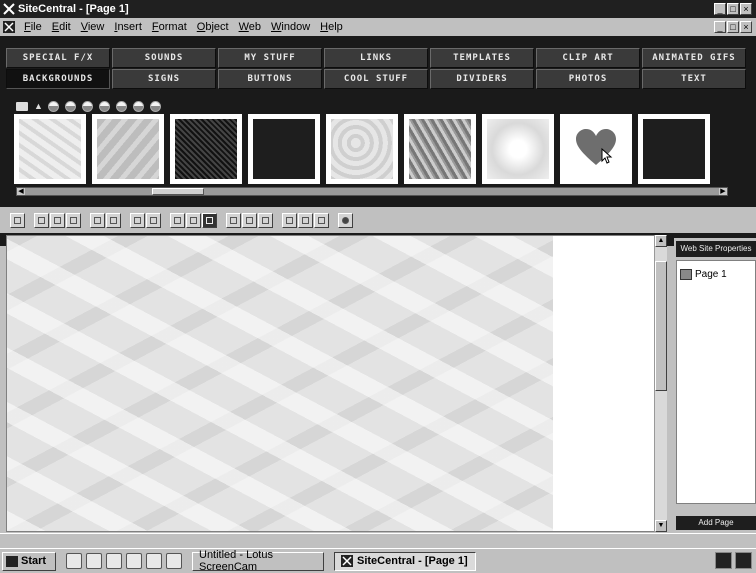 This screenshot has height=573, width=756. I want to click on thumbnail-starburst, so click(518, 149).